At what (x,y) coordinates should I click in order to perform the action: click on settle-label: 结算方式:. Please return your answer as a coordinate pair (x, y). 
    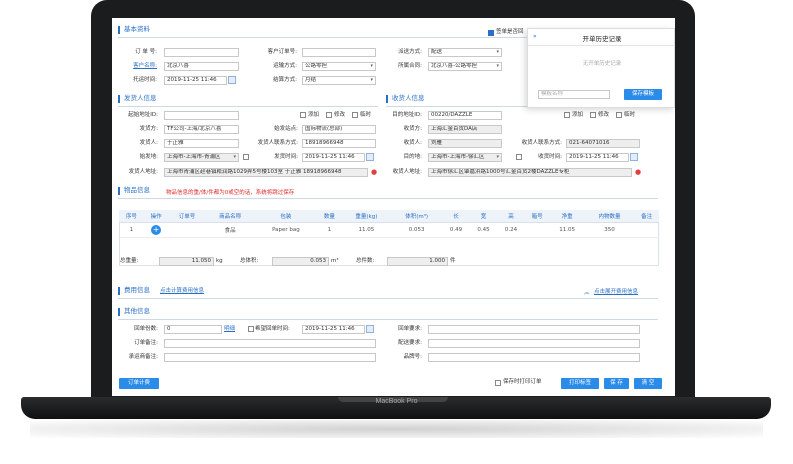
    Looking at the image, I should click on (285, 80).